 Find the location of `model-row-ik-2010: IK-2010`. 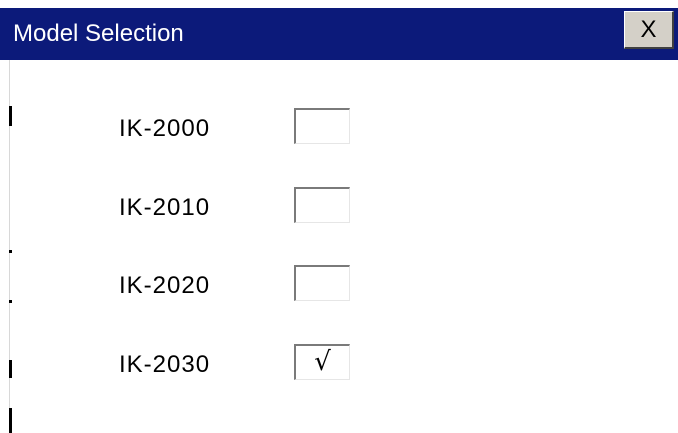

model-row-ik-2010: IK-2010 is located at coordinates (339, 207).